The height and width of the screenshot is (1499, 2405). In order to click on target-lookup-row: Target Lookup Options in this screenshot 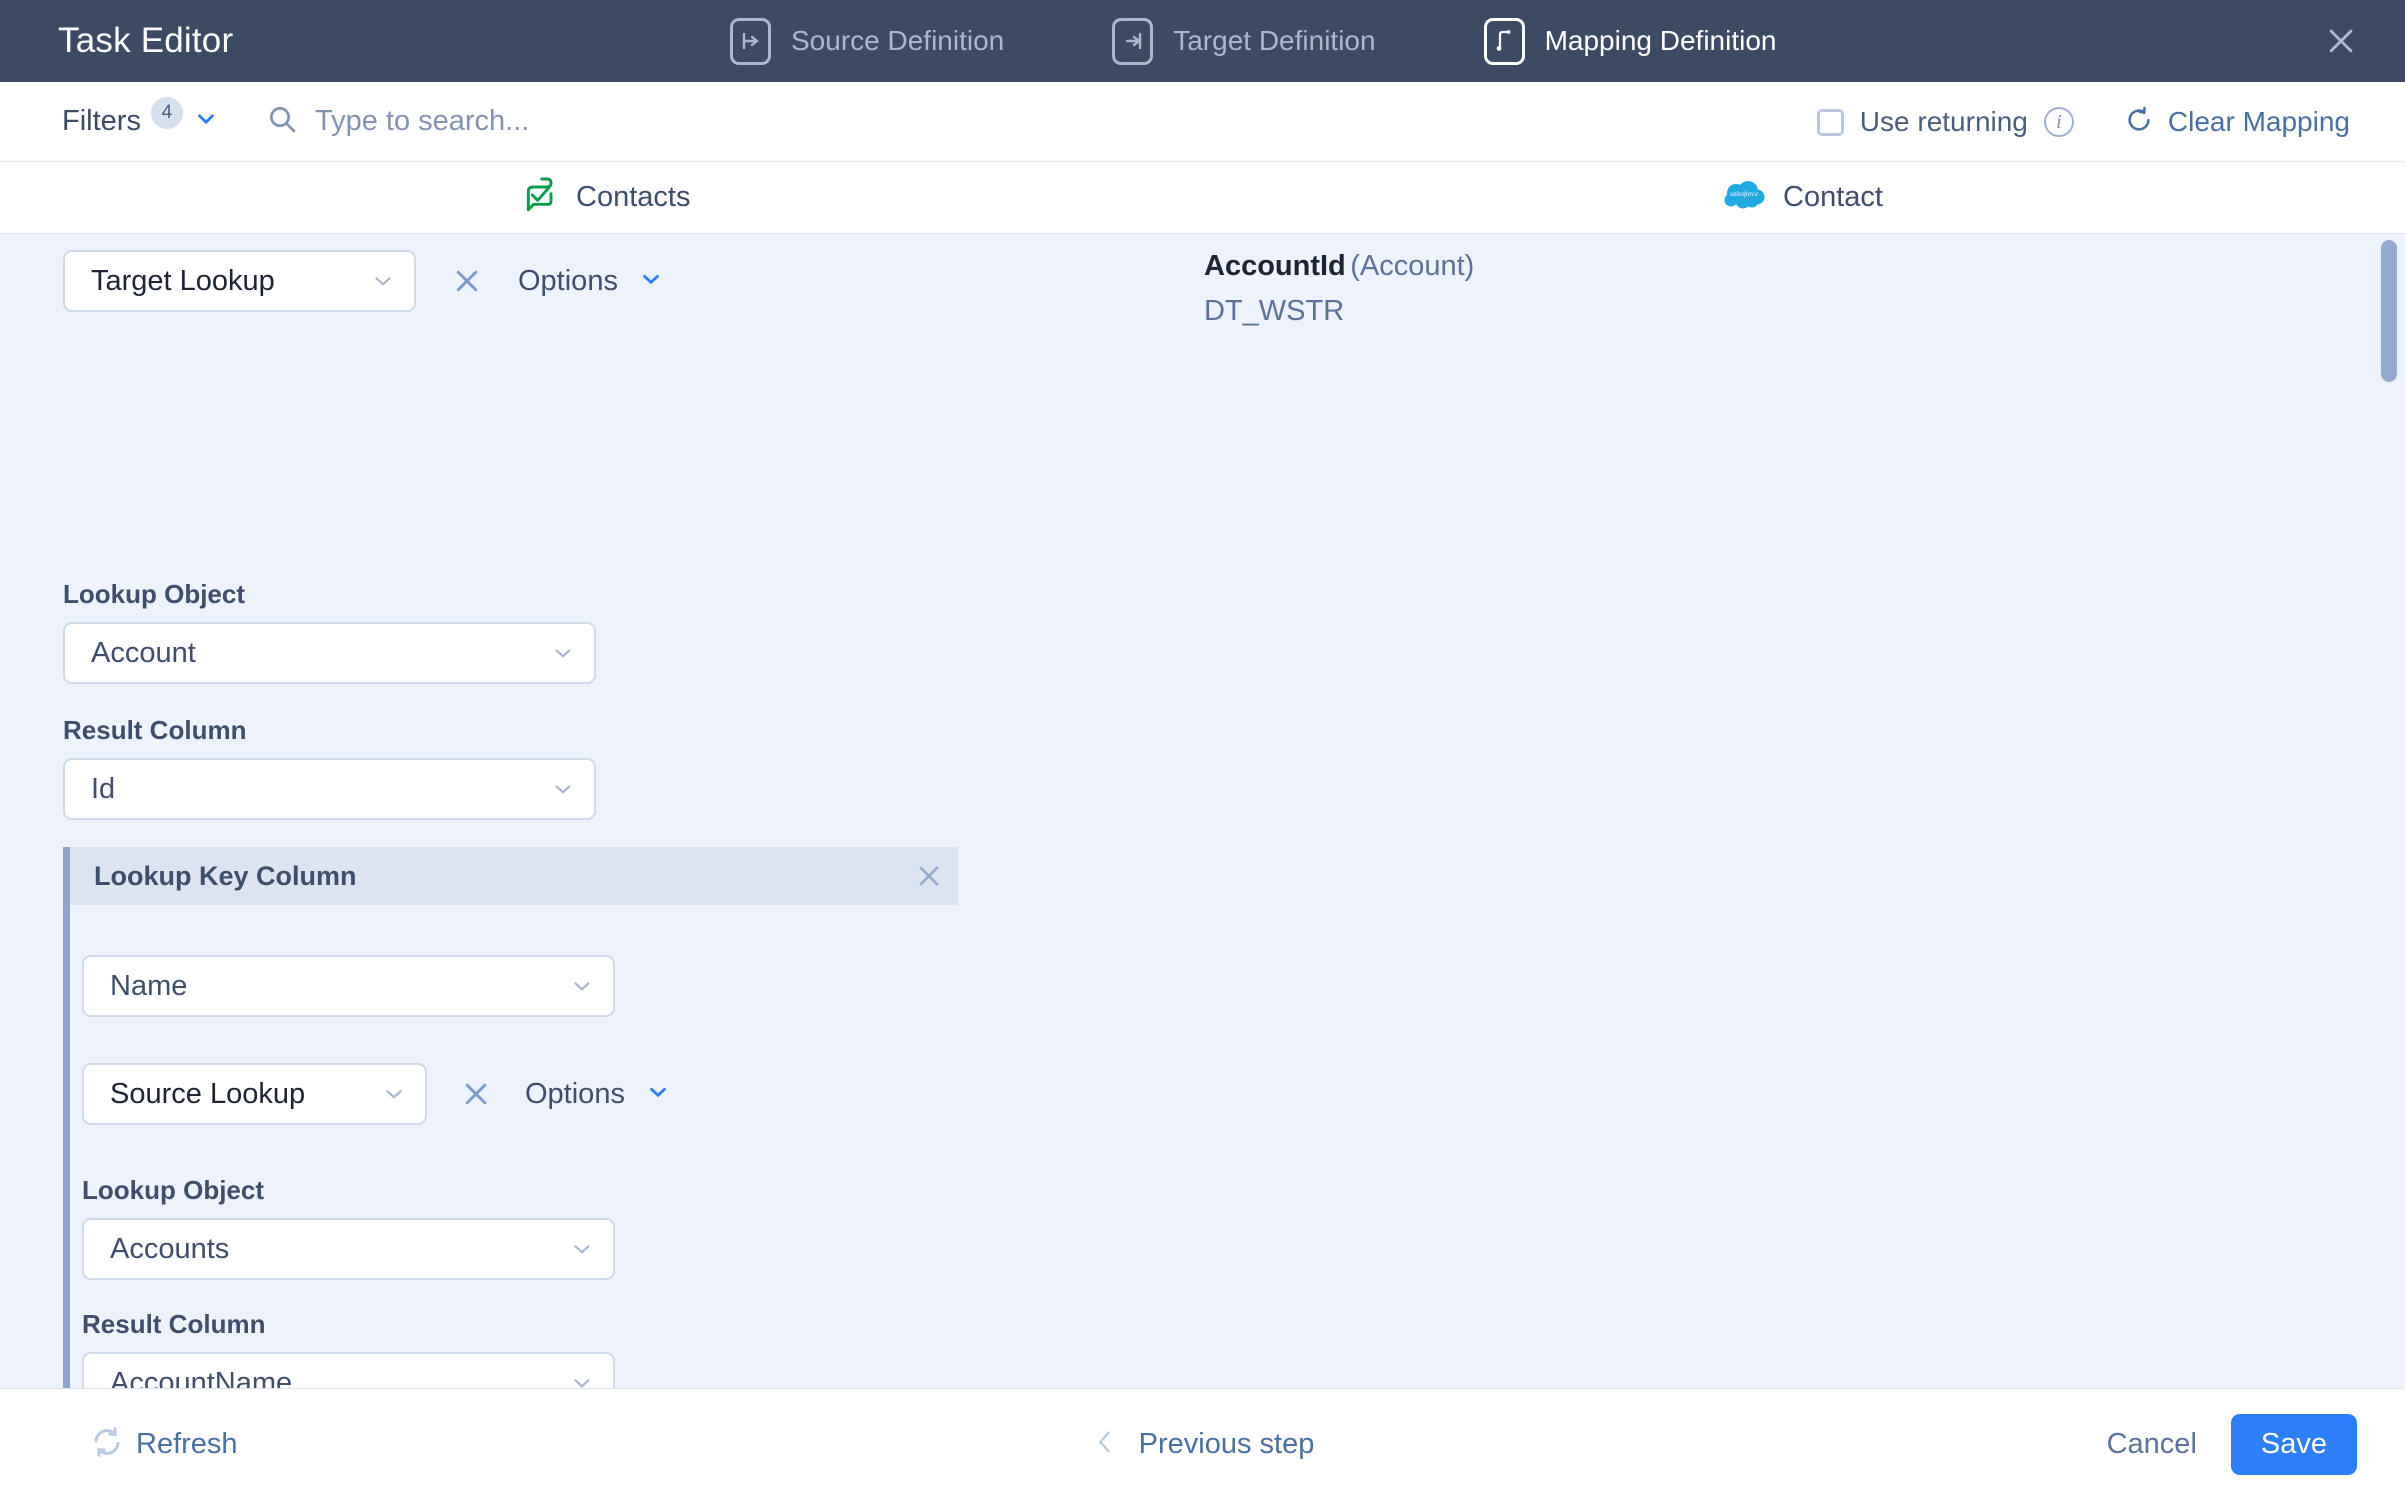, I will do `click(363, 281)`.